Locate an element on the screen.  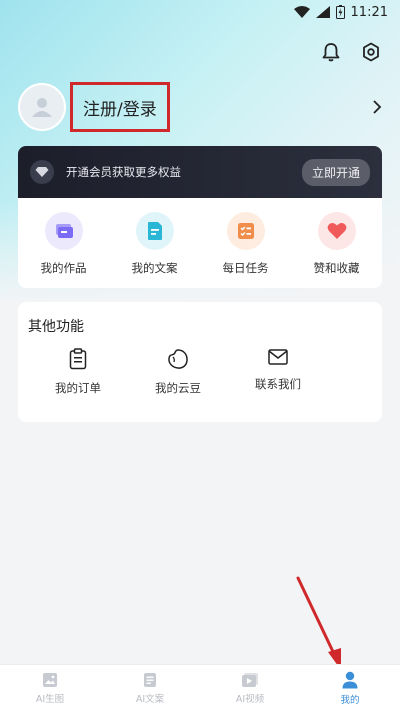
video-icon is located at coordinates (250, 680).